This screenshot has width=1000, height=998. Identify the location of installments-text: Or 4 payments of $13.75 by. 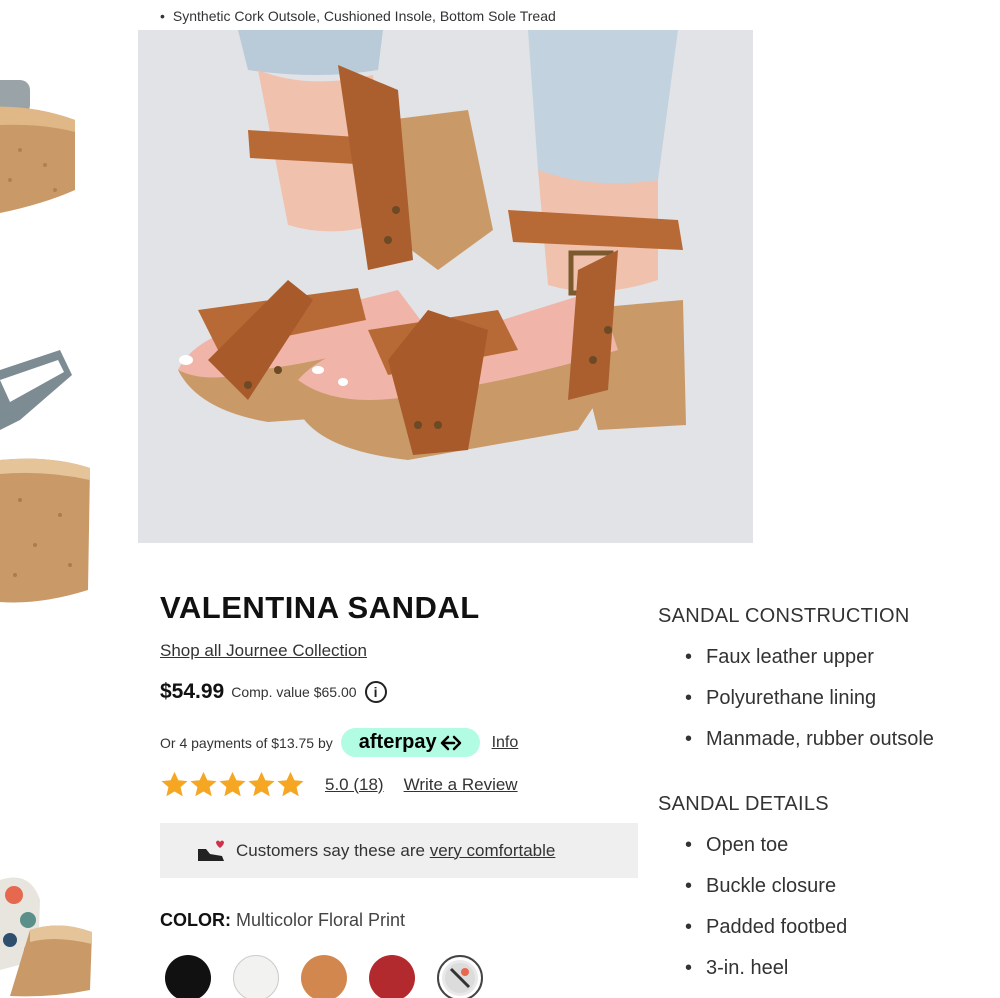
(246, 742).